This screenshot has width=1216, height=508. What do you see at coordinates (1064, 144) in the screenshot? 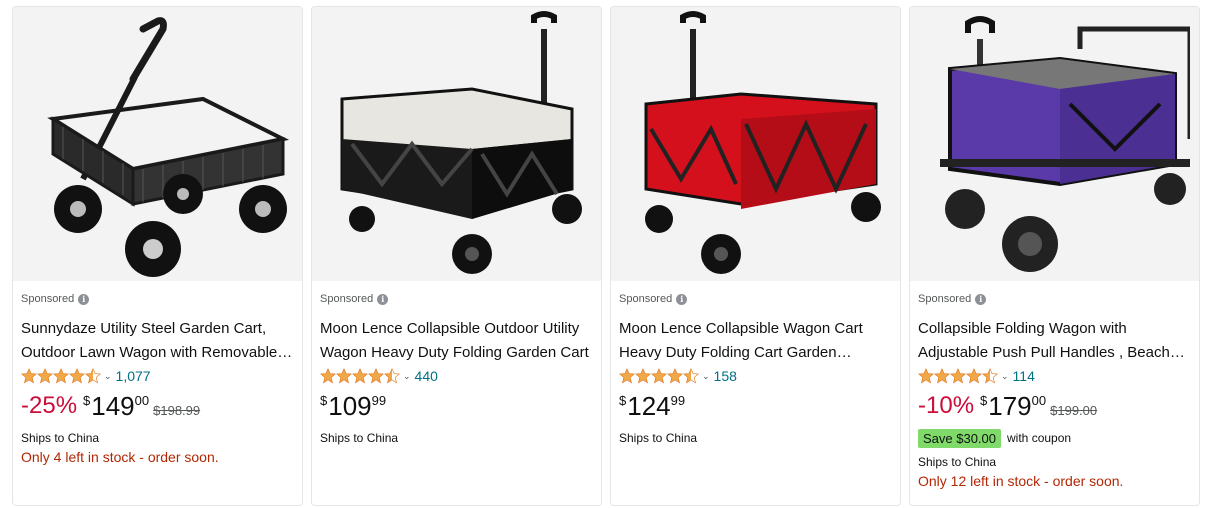
I see `wagon-purple-image` at bounding box center [1064, 144].